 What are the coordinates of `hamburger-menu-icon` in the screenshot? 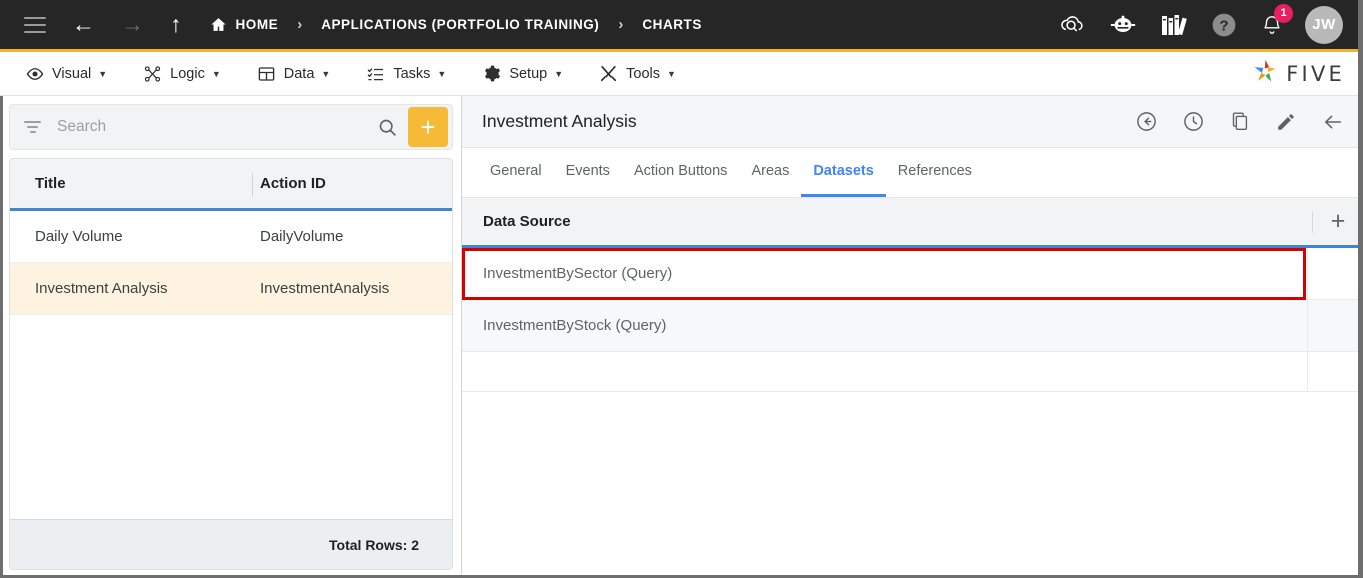 It's located at (35, 24).